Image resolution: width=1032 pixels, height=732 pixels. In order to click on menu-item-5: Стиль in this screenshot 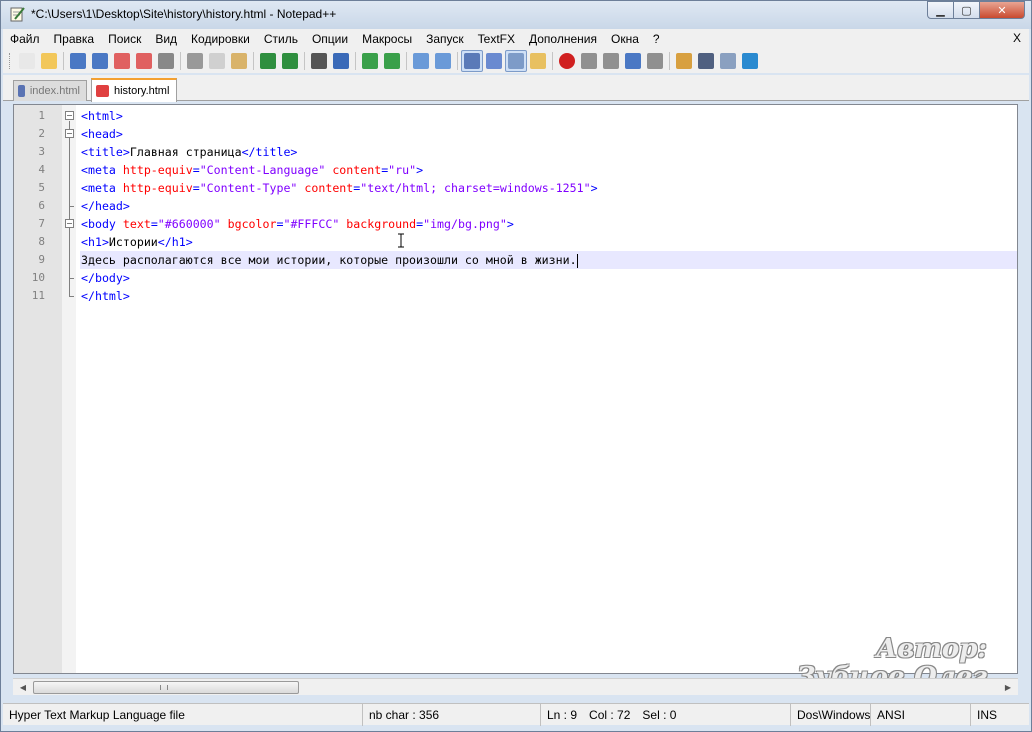, I will do `click(281, 39)`.